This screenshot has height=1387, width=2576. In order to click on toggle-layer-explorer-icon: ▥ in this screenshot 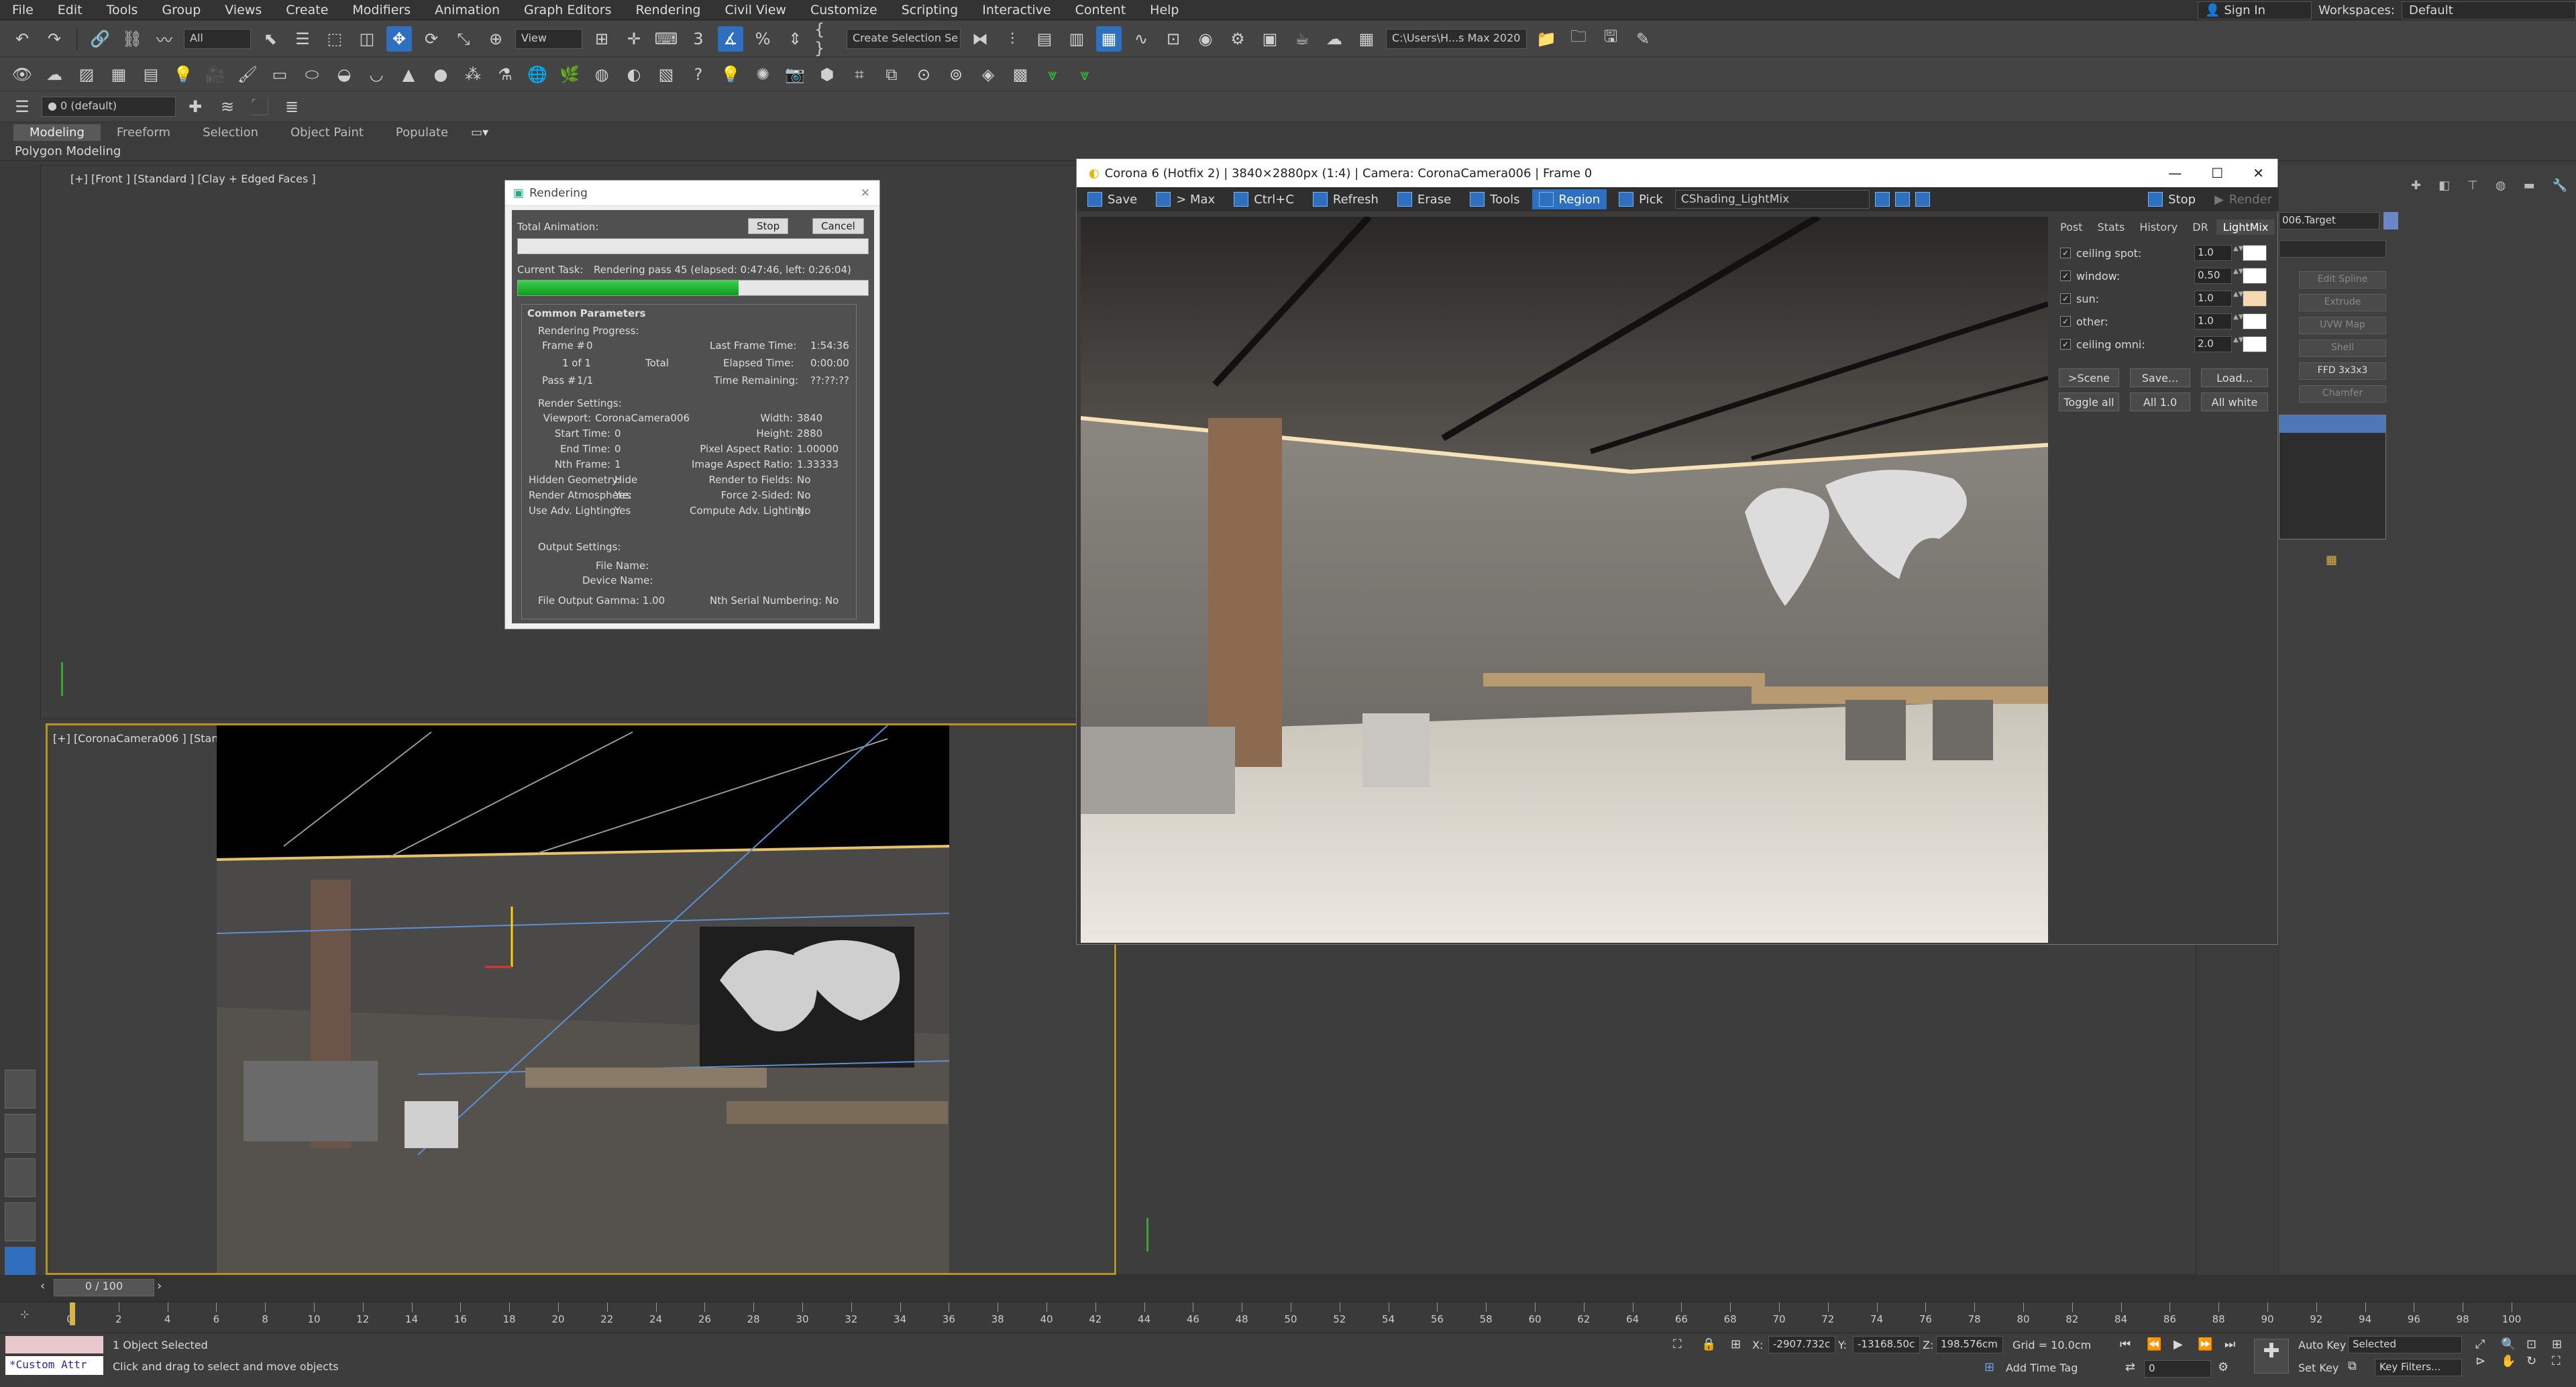, I will do `click(1076, 39)`.